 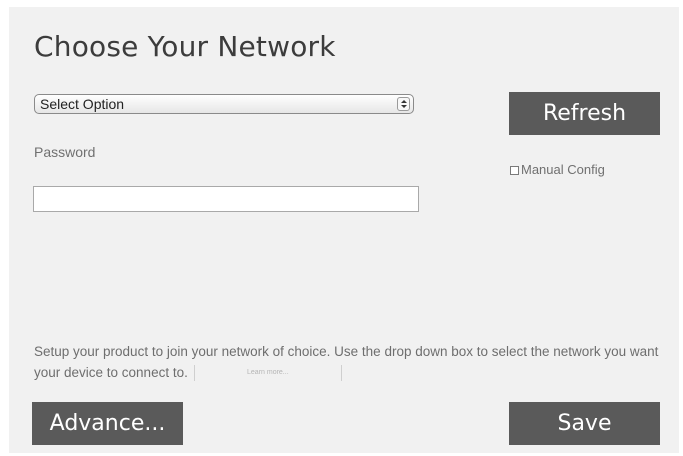 I want to click on network-select-value: Select Option, so click(x=82, y=104).